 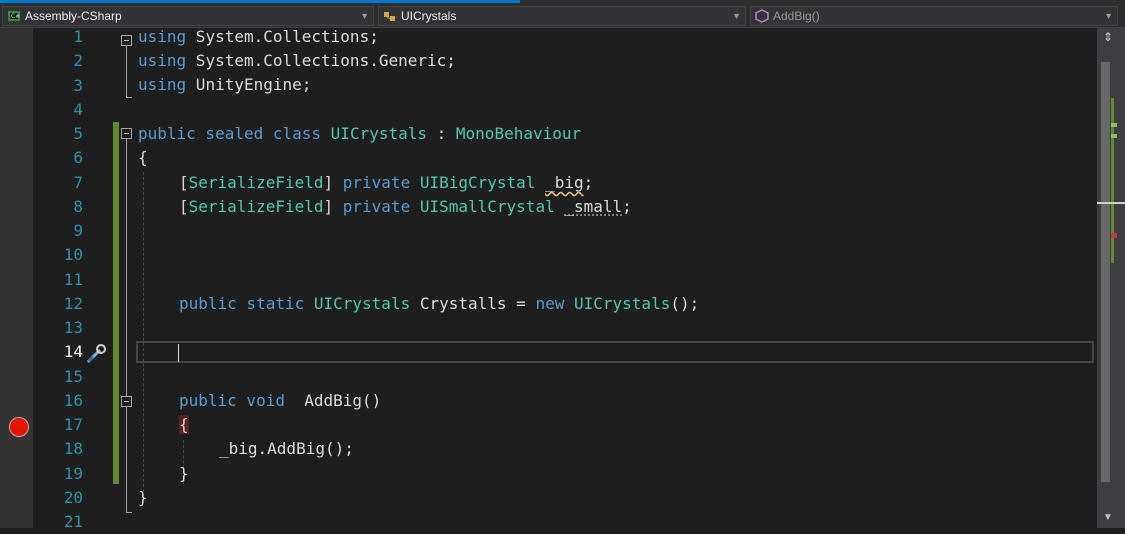 I want to click on indent-guide, so click(x=143, y=337).